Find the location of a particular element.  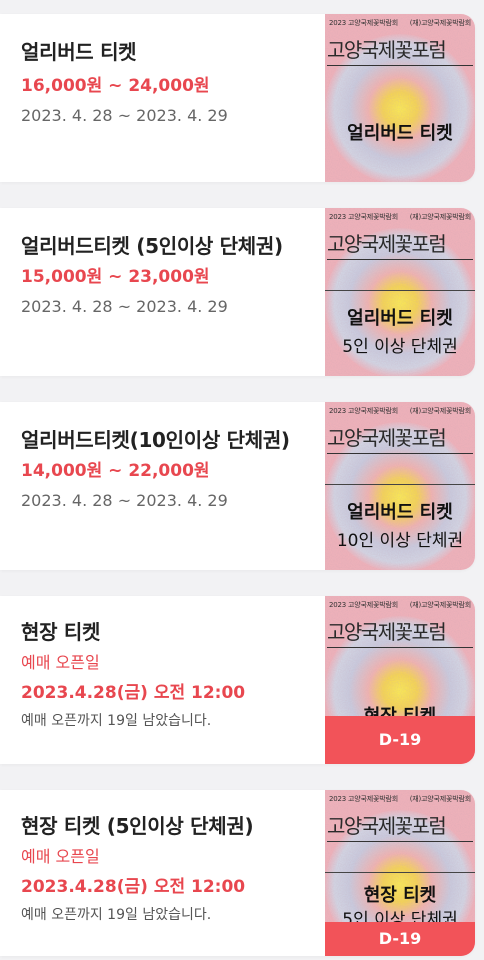

poster-caption: 현장 티켓 is located at coordinates (400, 895).